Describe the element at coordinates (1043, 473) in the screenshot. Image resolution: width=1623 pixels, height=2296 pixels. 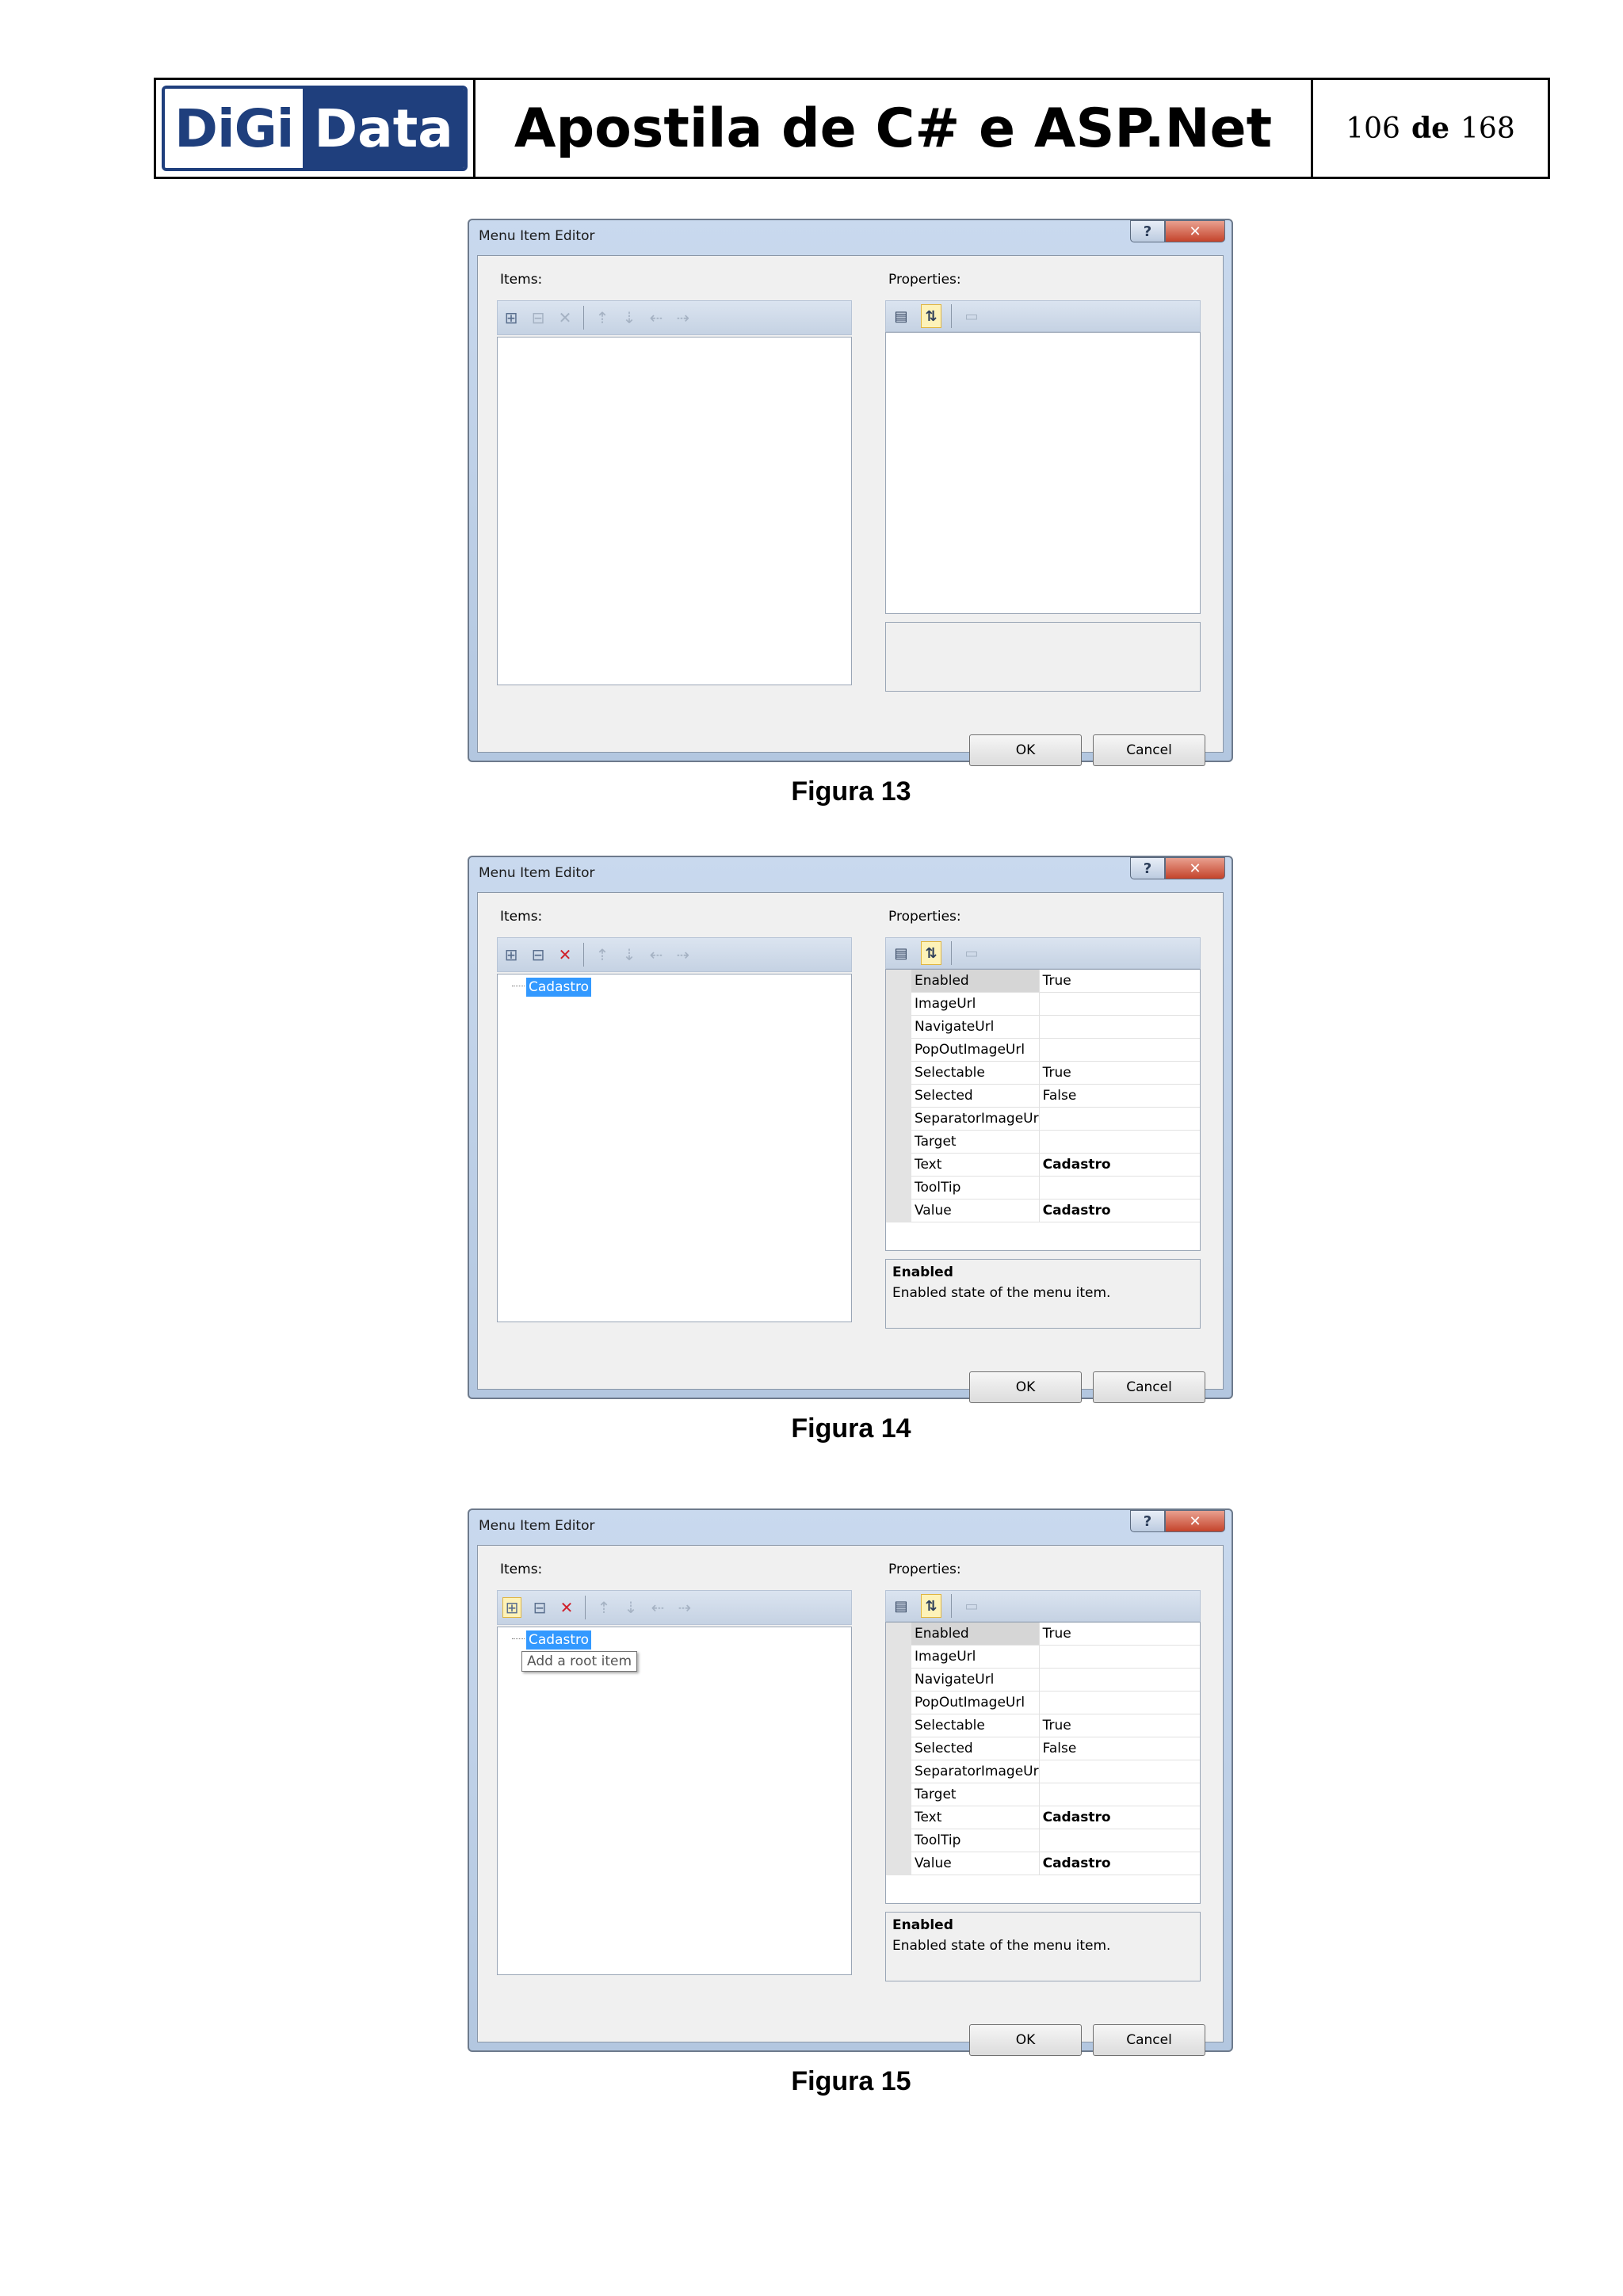
I see `property-grid` at that location.